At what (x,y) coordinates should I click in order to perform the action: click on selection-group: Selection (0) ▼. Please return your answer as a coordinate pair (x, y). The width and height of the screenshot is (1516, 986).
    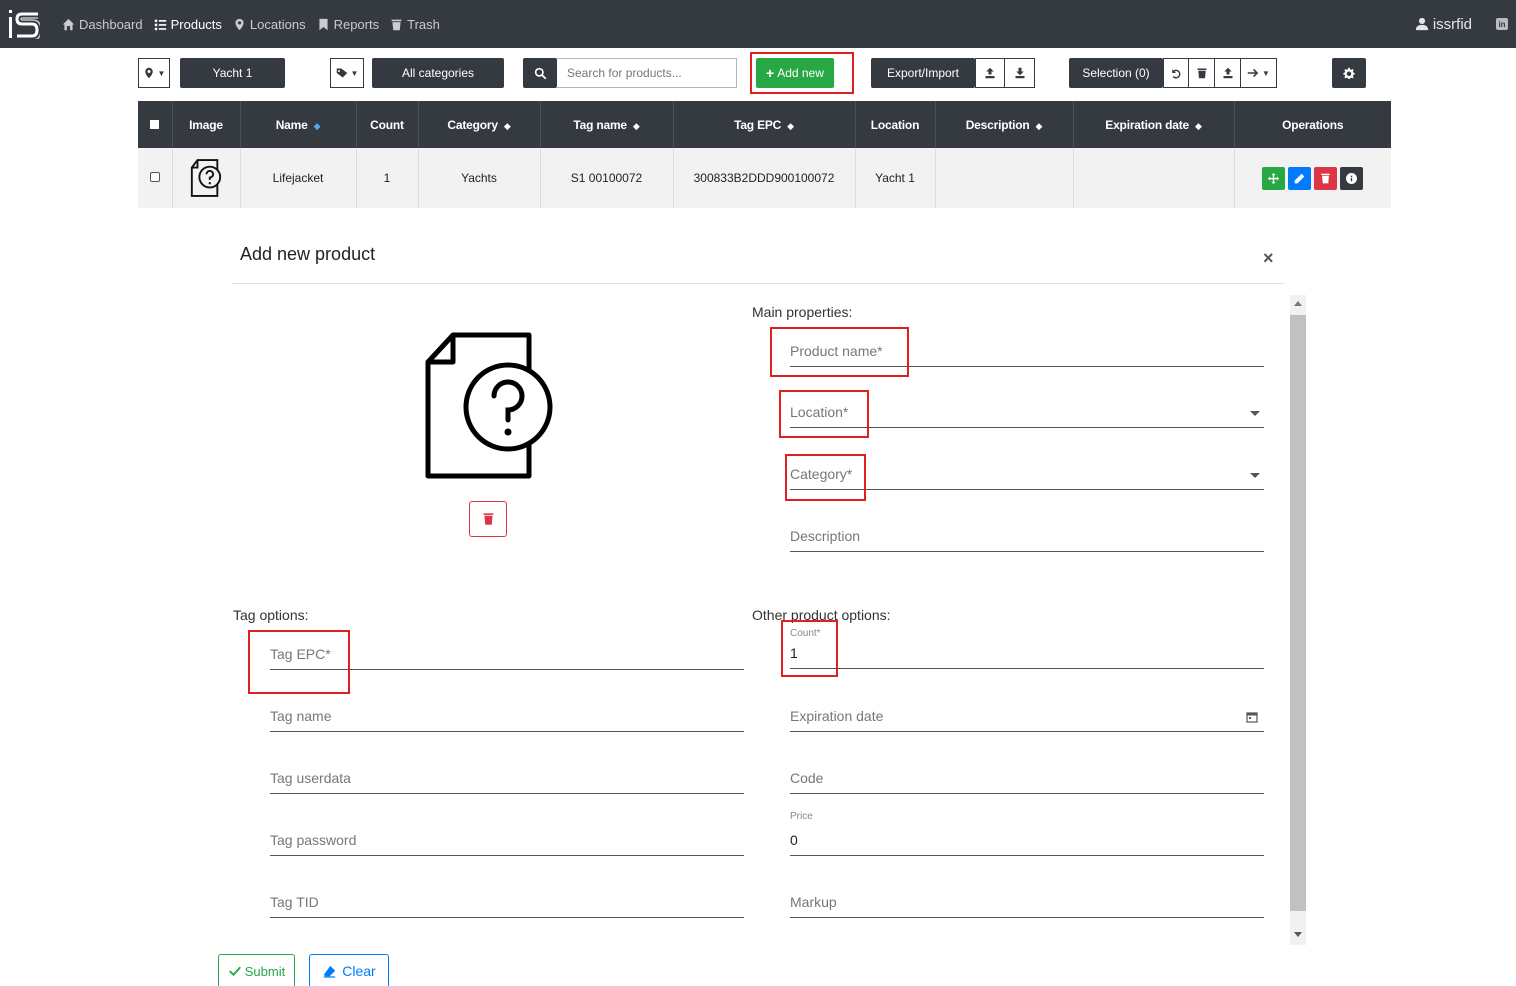
    Looking at the image, I should click on (1173, 73).